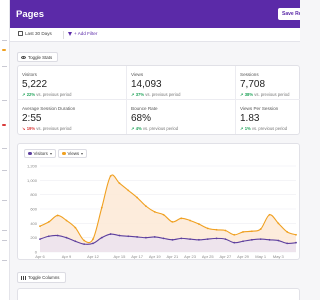 This screenshot has height=300, width=320. I want to click on stat-change: 38%, so click(249, 94).